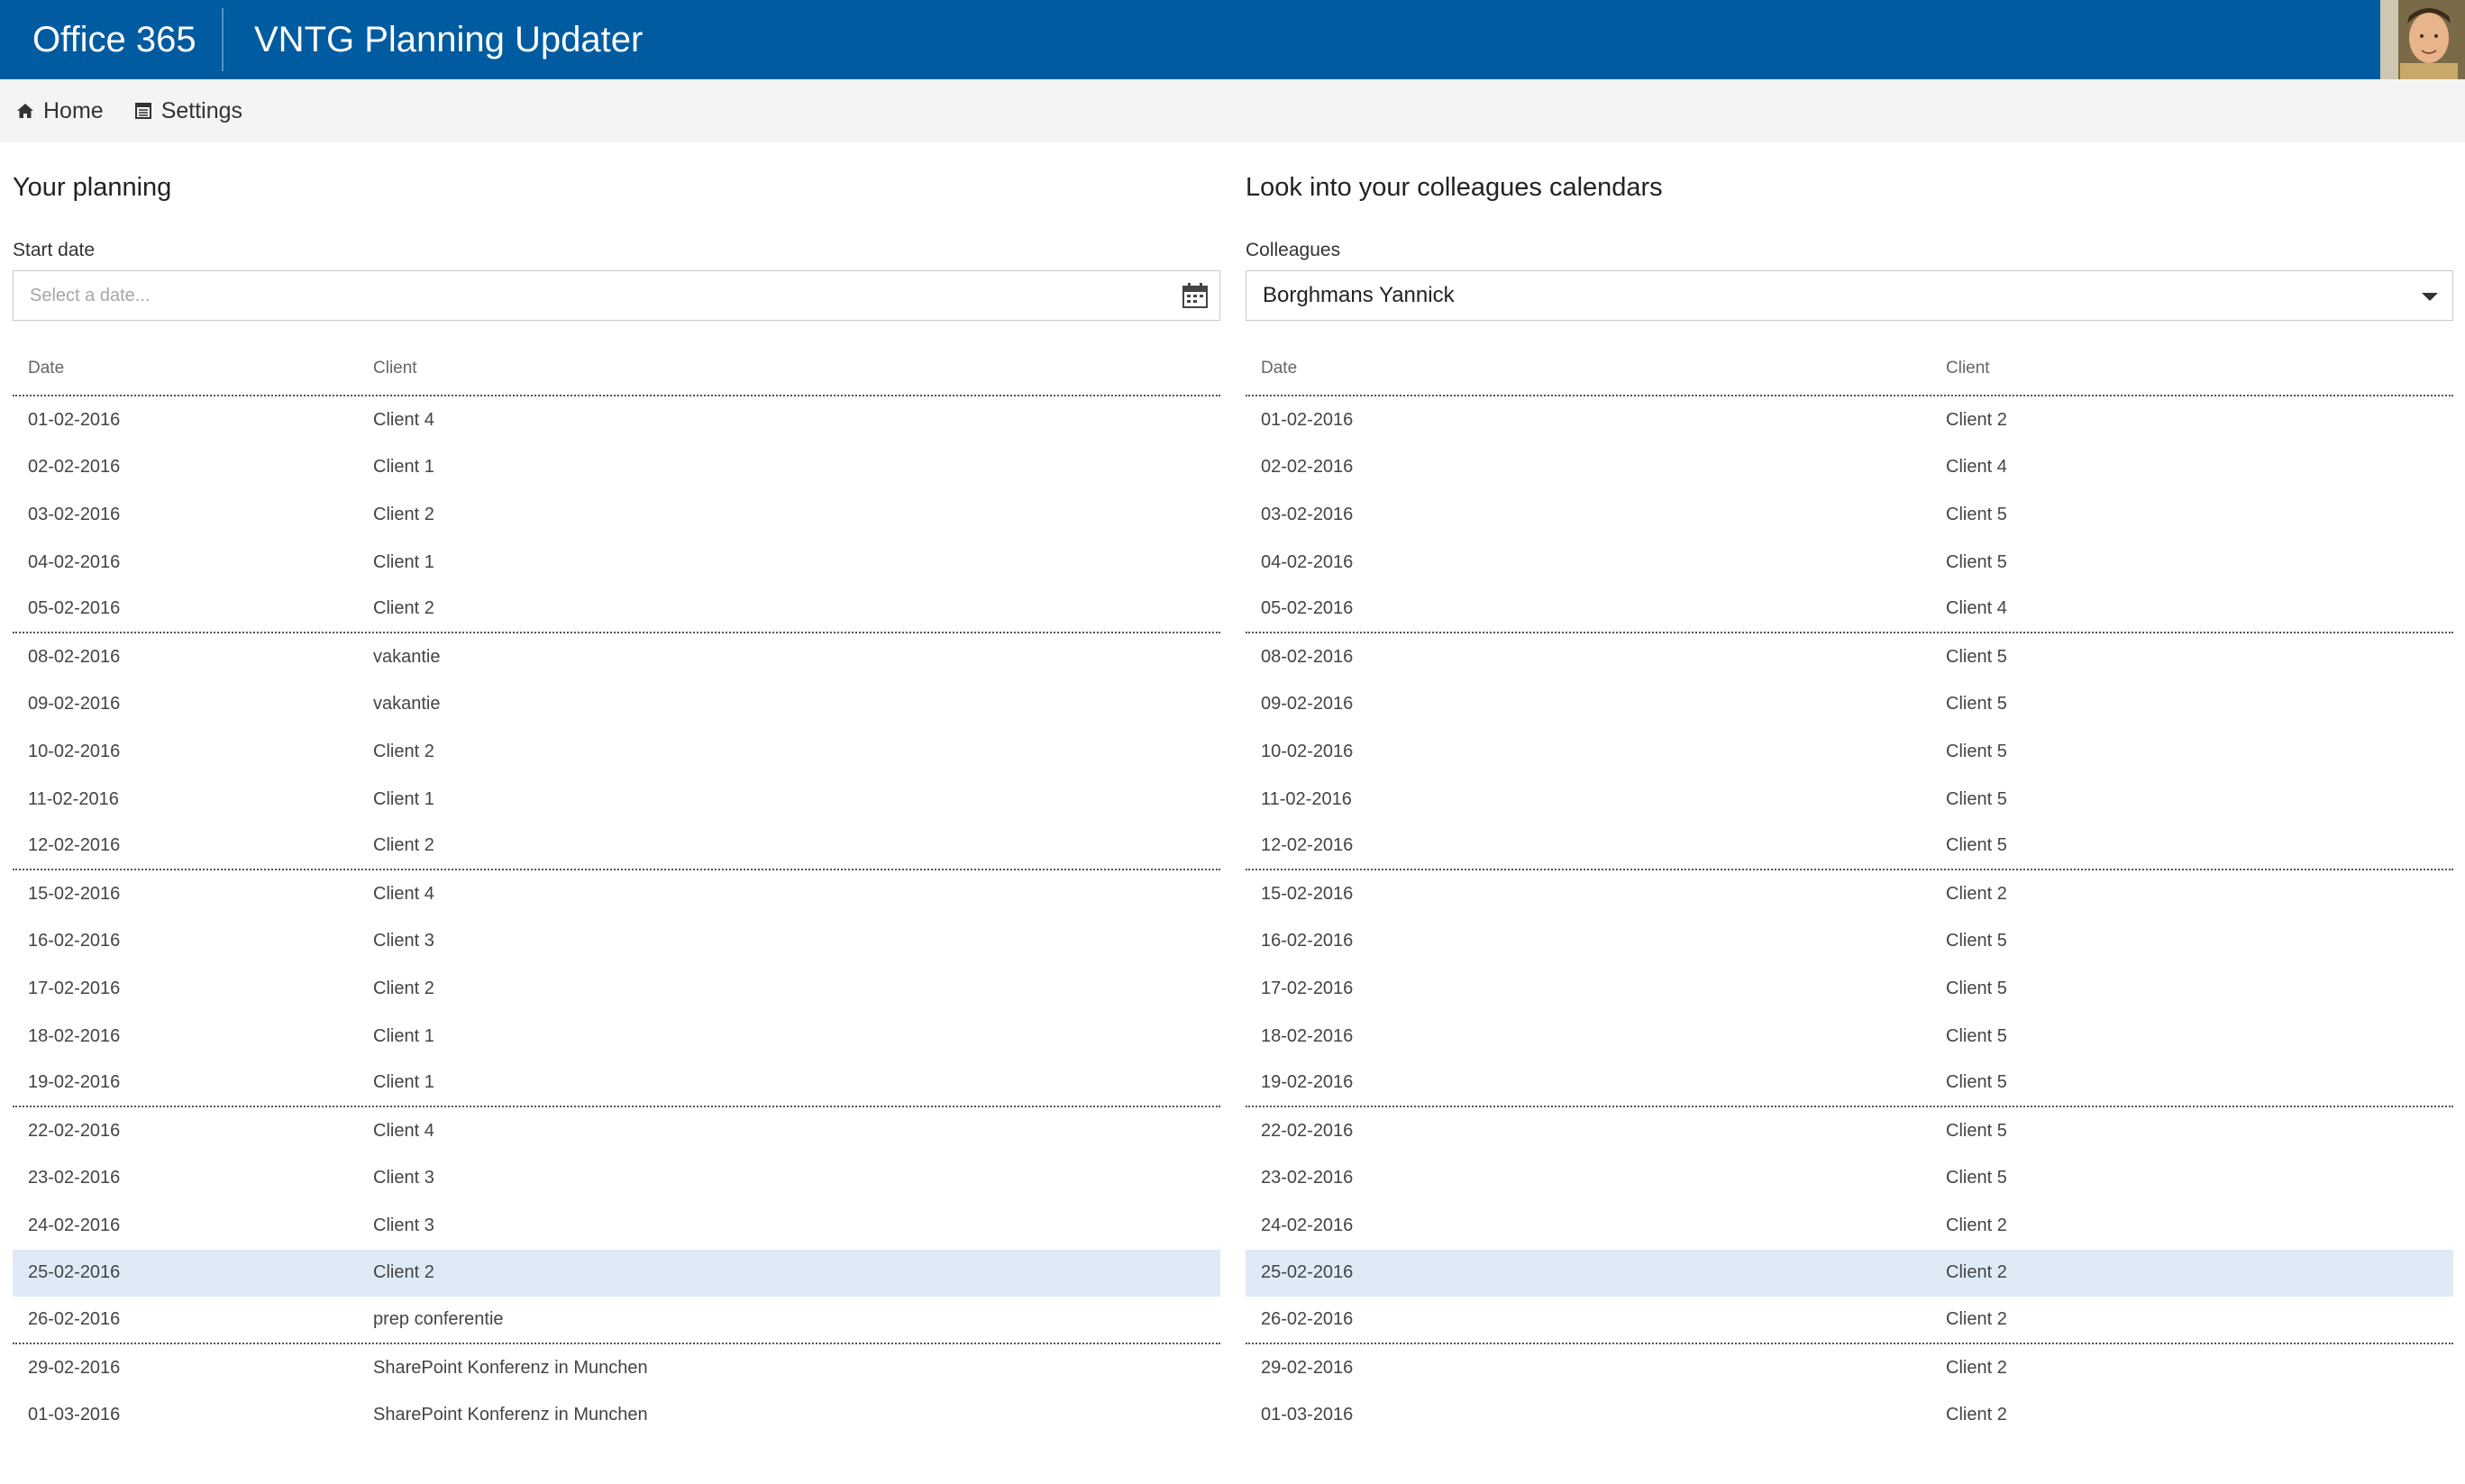 The height and width of the screenshot is (1484, 2465). Describe the element at coordinates (2422, 39) in the screenshot. I see `avatar` at that location.